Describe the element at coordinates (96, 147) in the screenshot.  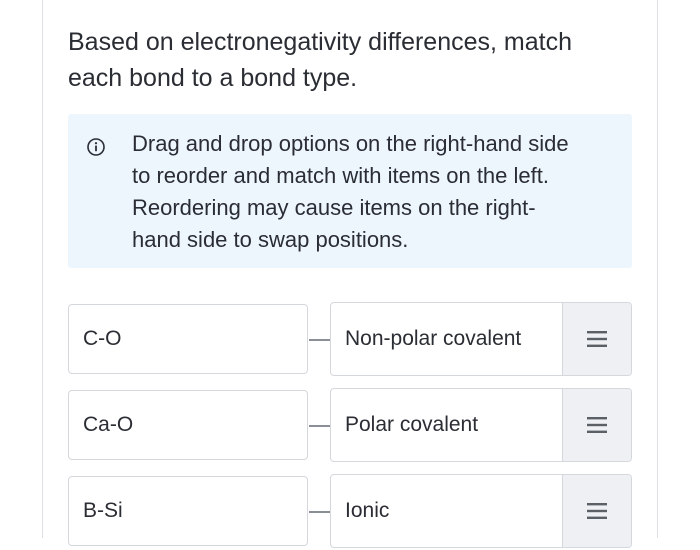
I see `info-circle-icon` at that location.